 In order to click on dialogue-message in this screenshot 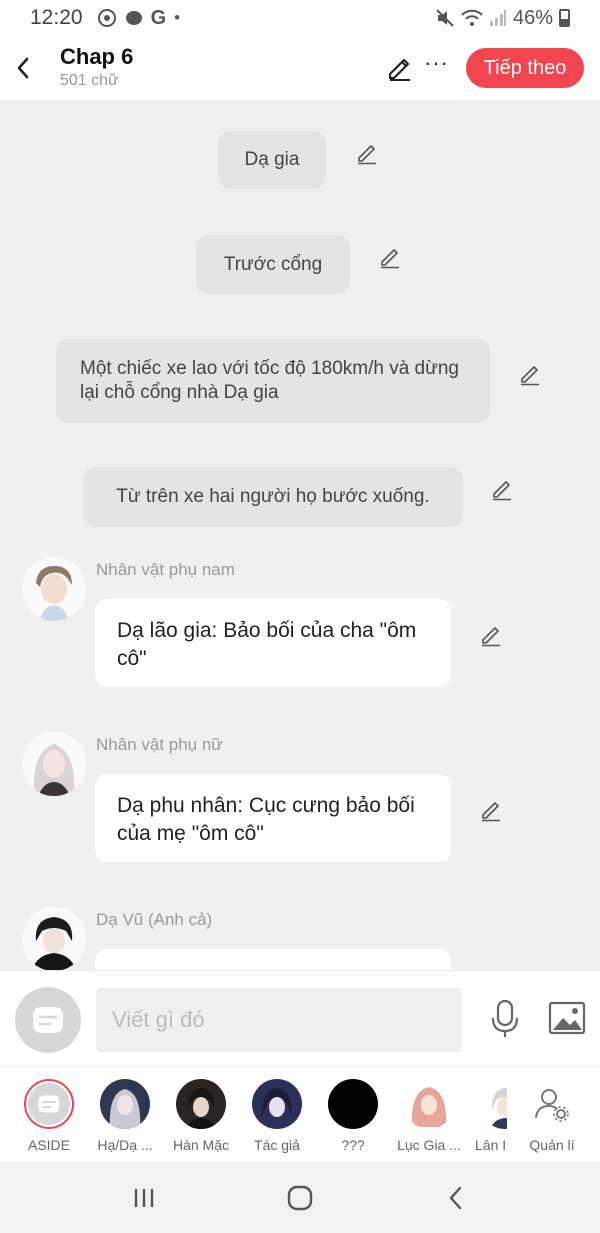, I will do `click(273, 959)`.